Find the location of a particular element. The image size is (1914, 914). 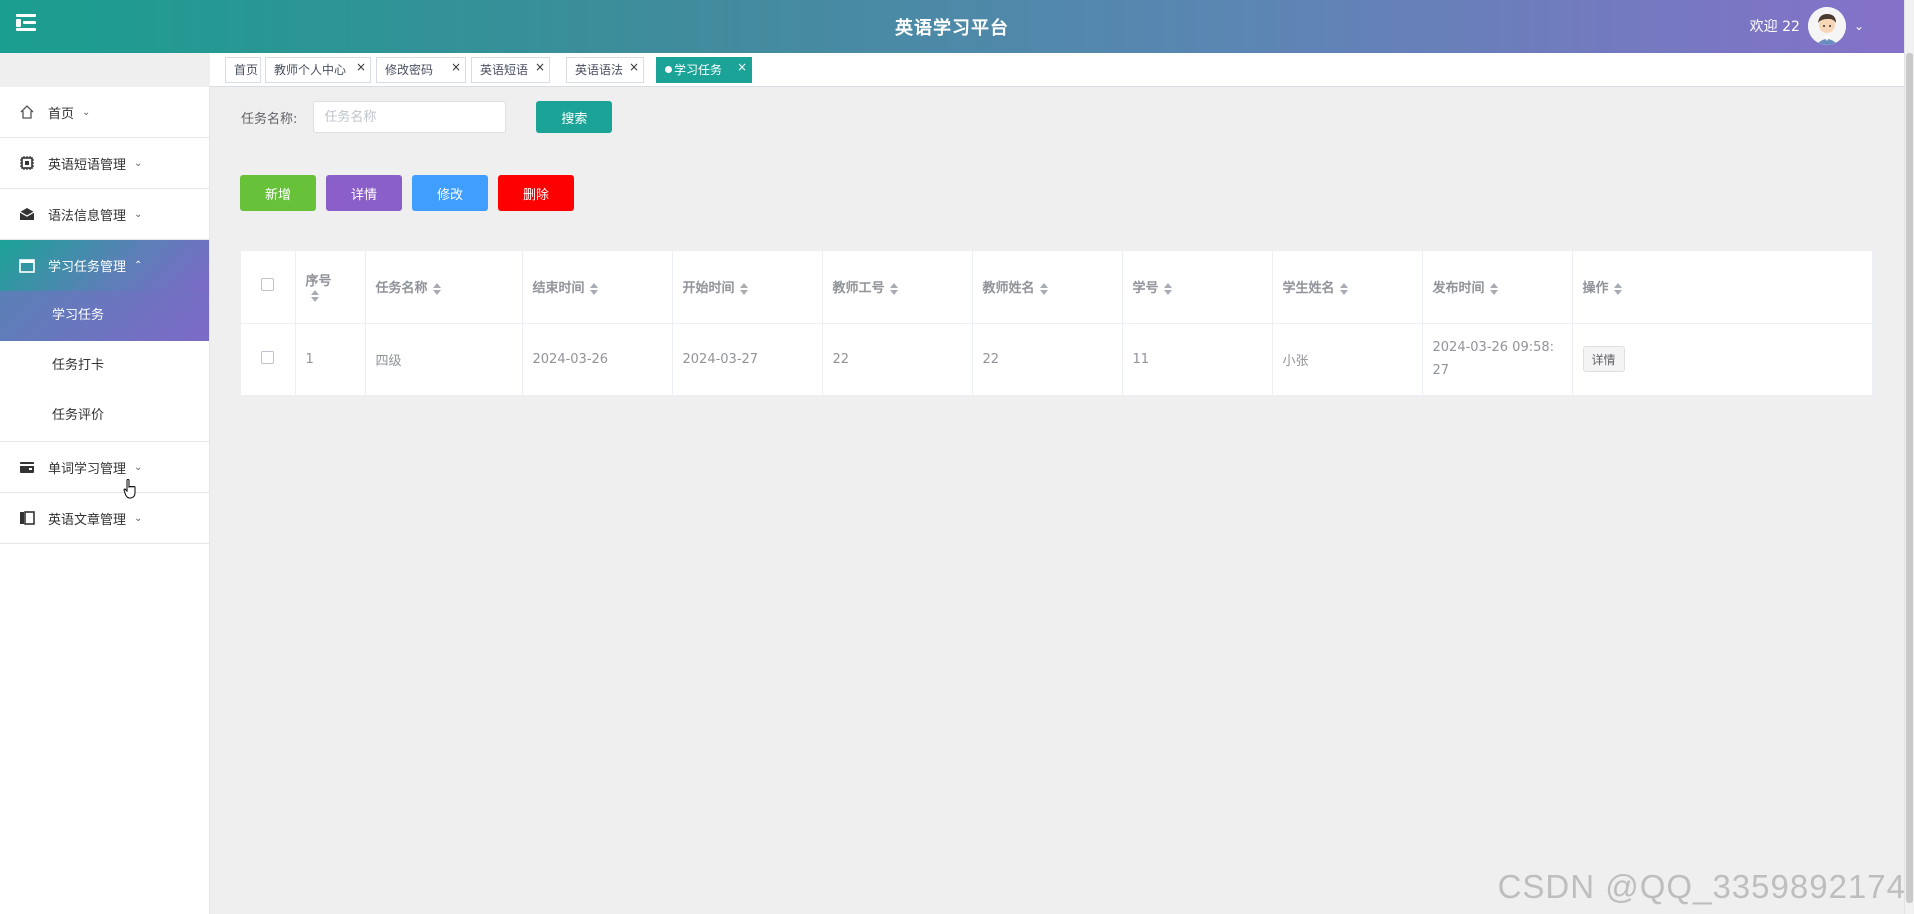

sidebar-item-label: 语法信息管理 is located at coordinates (87, 216).